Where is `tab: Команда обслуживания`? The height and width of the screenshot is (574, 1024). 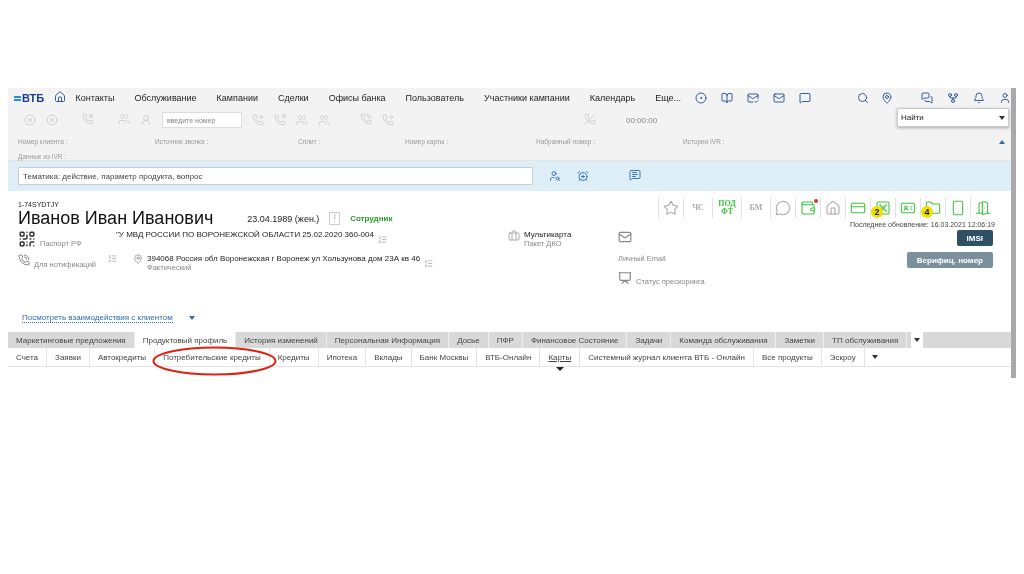
tab: Команда обслуживания is located at coordinates (724, 340).